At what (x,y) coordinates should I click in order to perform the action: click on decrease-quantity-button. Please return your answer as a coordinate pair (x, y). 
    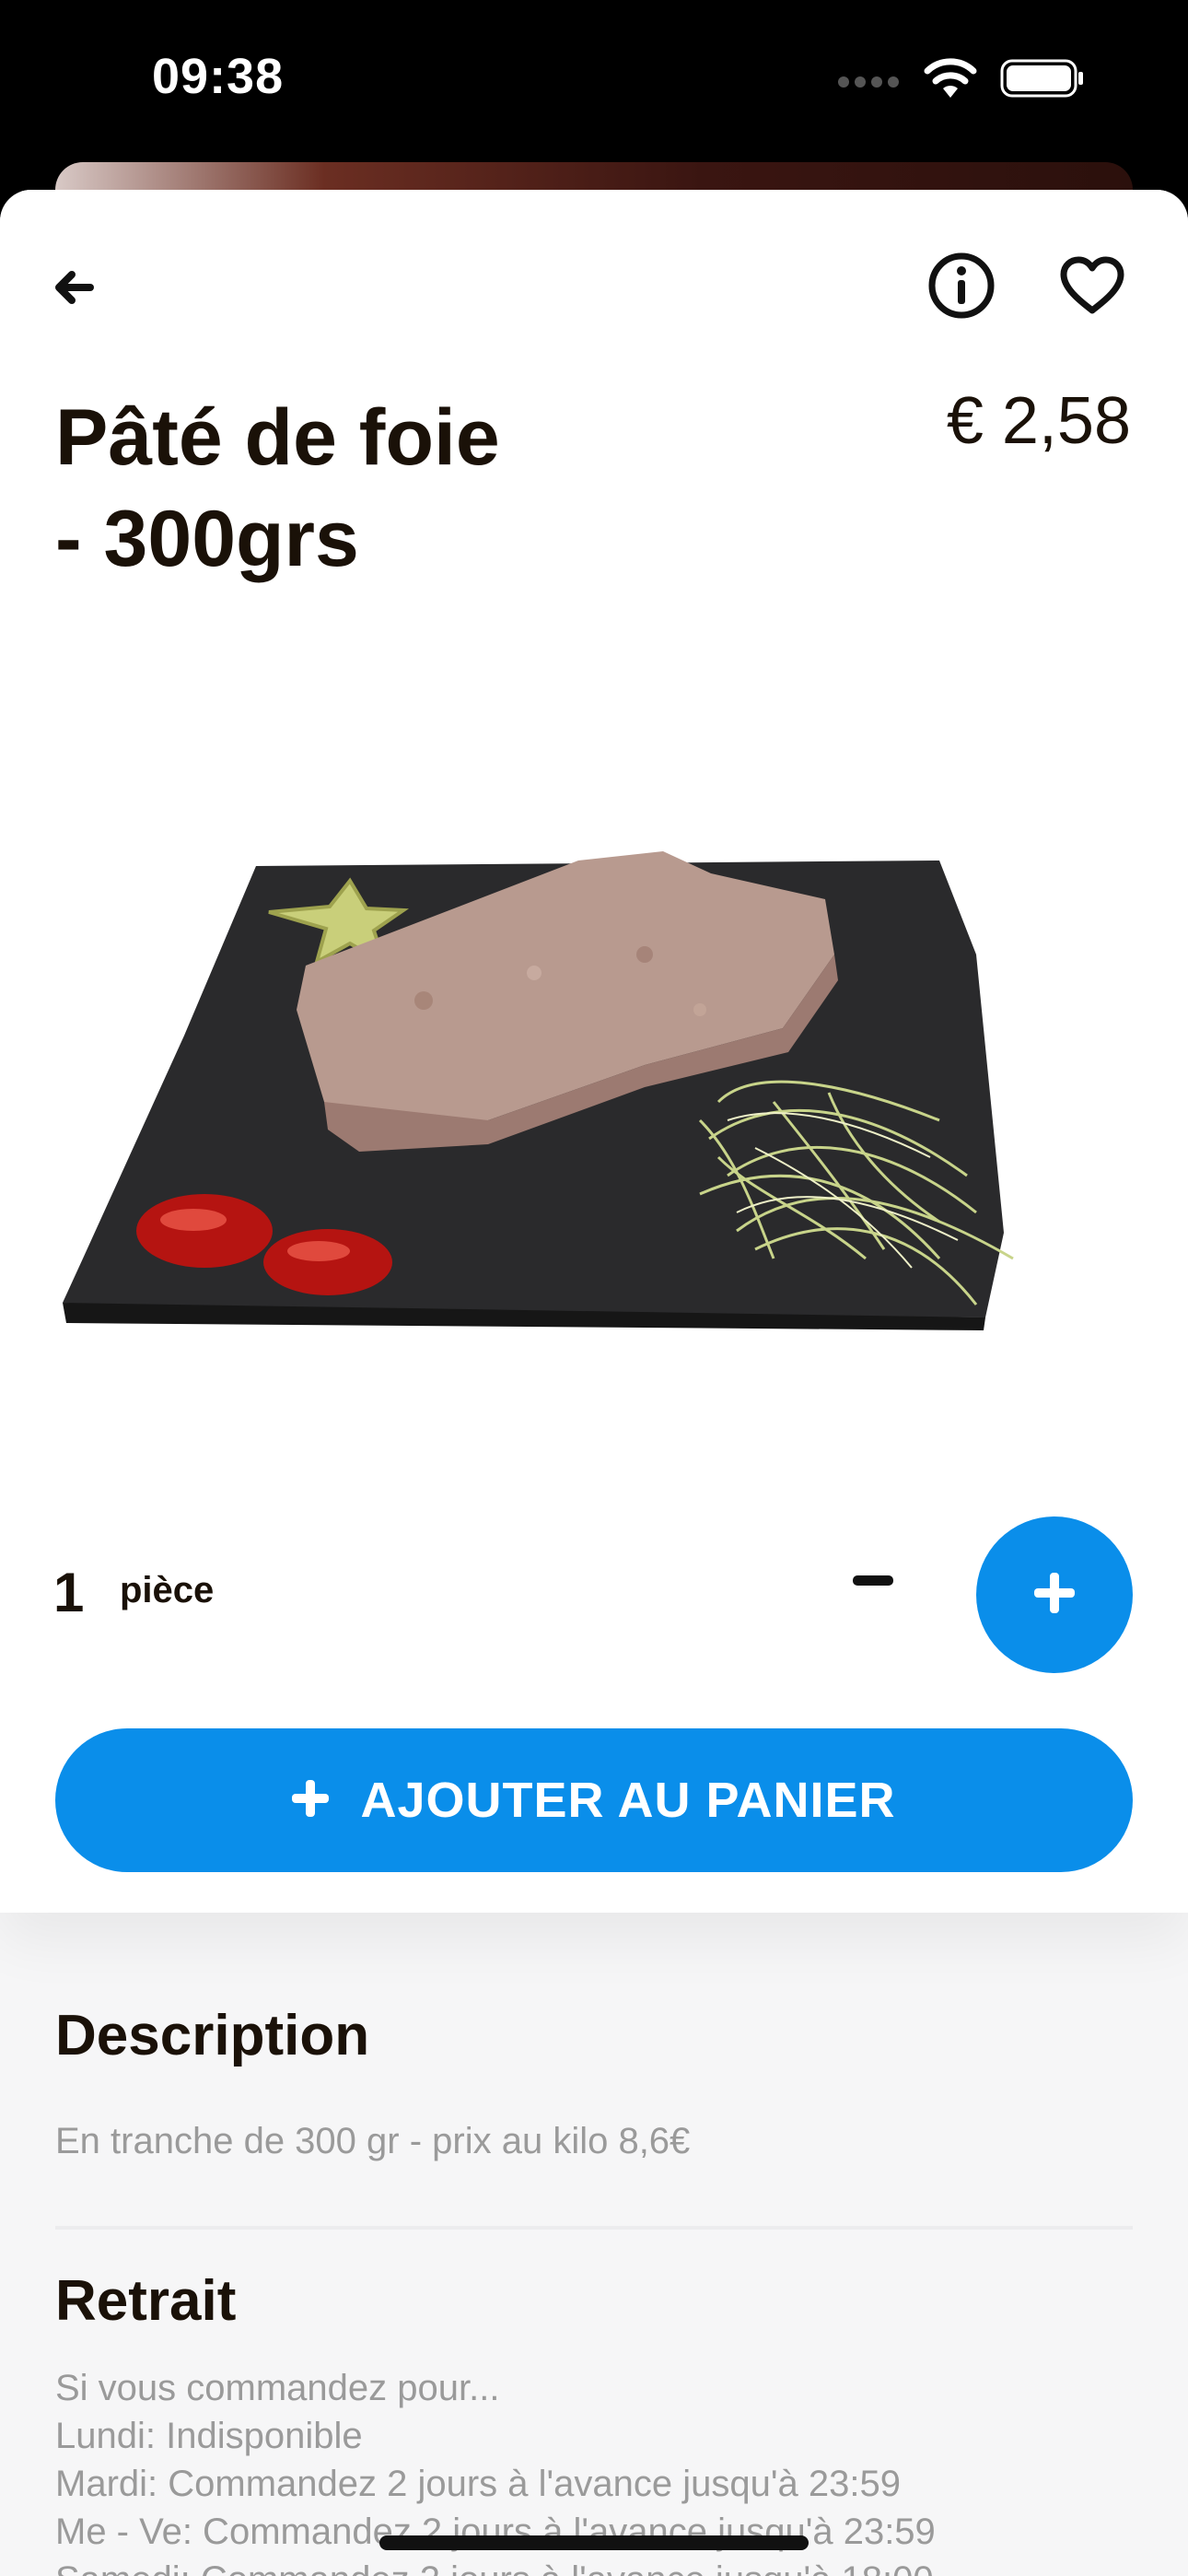
    Looking at the image, I should click on (873, 1583).